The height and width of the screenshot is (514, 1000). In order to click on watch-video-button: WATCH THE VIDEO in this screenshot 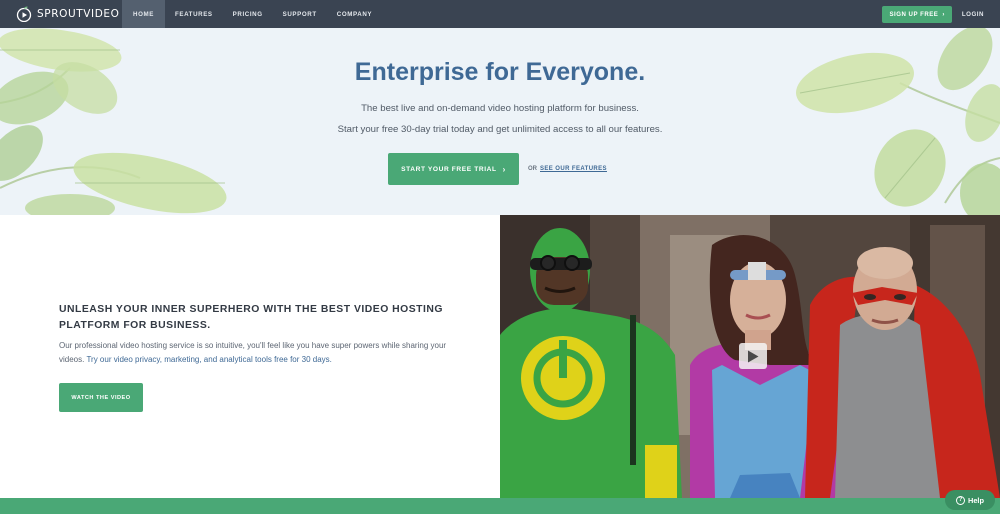, I will do `click(101, 397)`.